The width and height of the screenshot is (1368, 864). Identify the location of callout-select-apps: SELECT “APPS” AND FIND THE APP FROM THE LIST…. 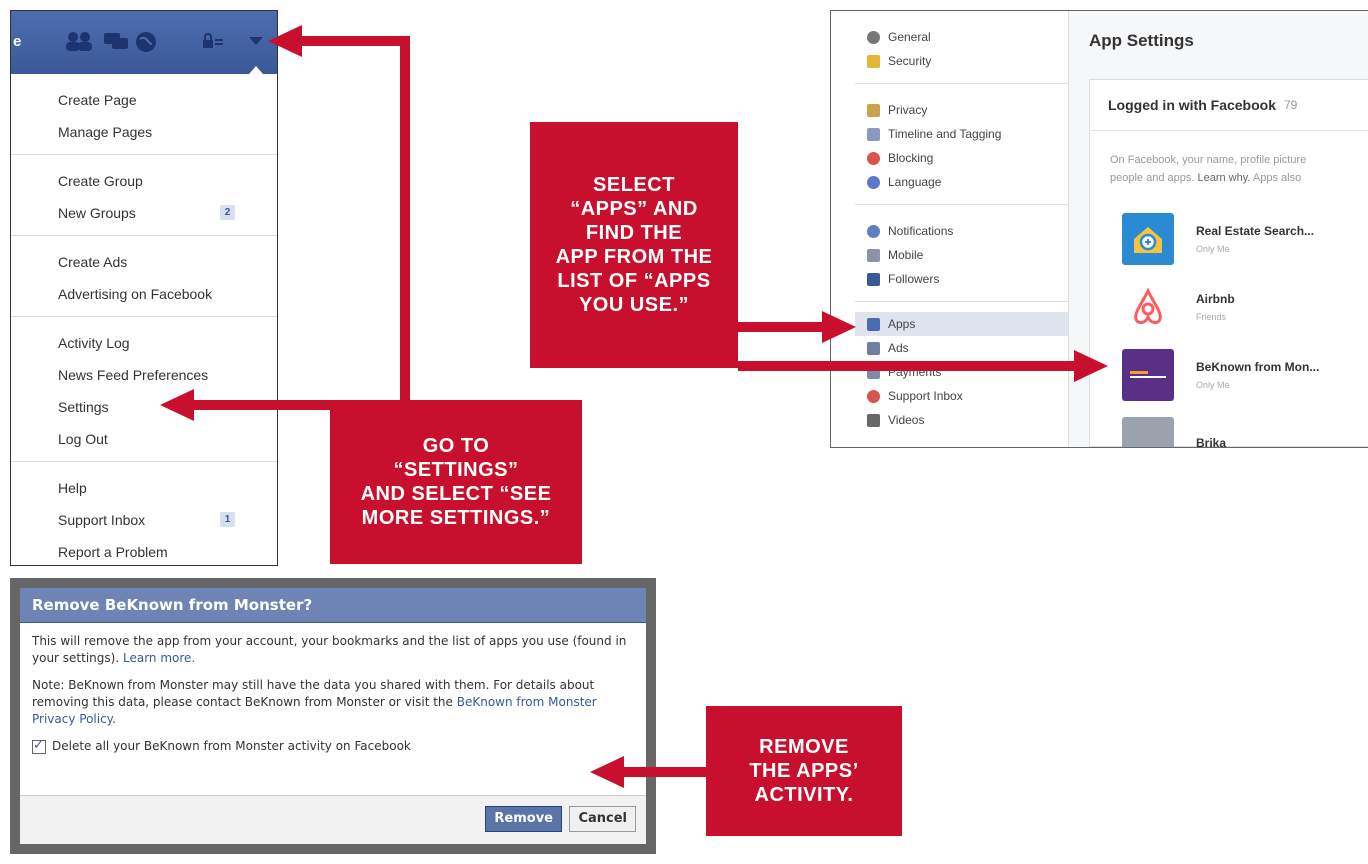
(634, 245).